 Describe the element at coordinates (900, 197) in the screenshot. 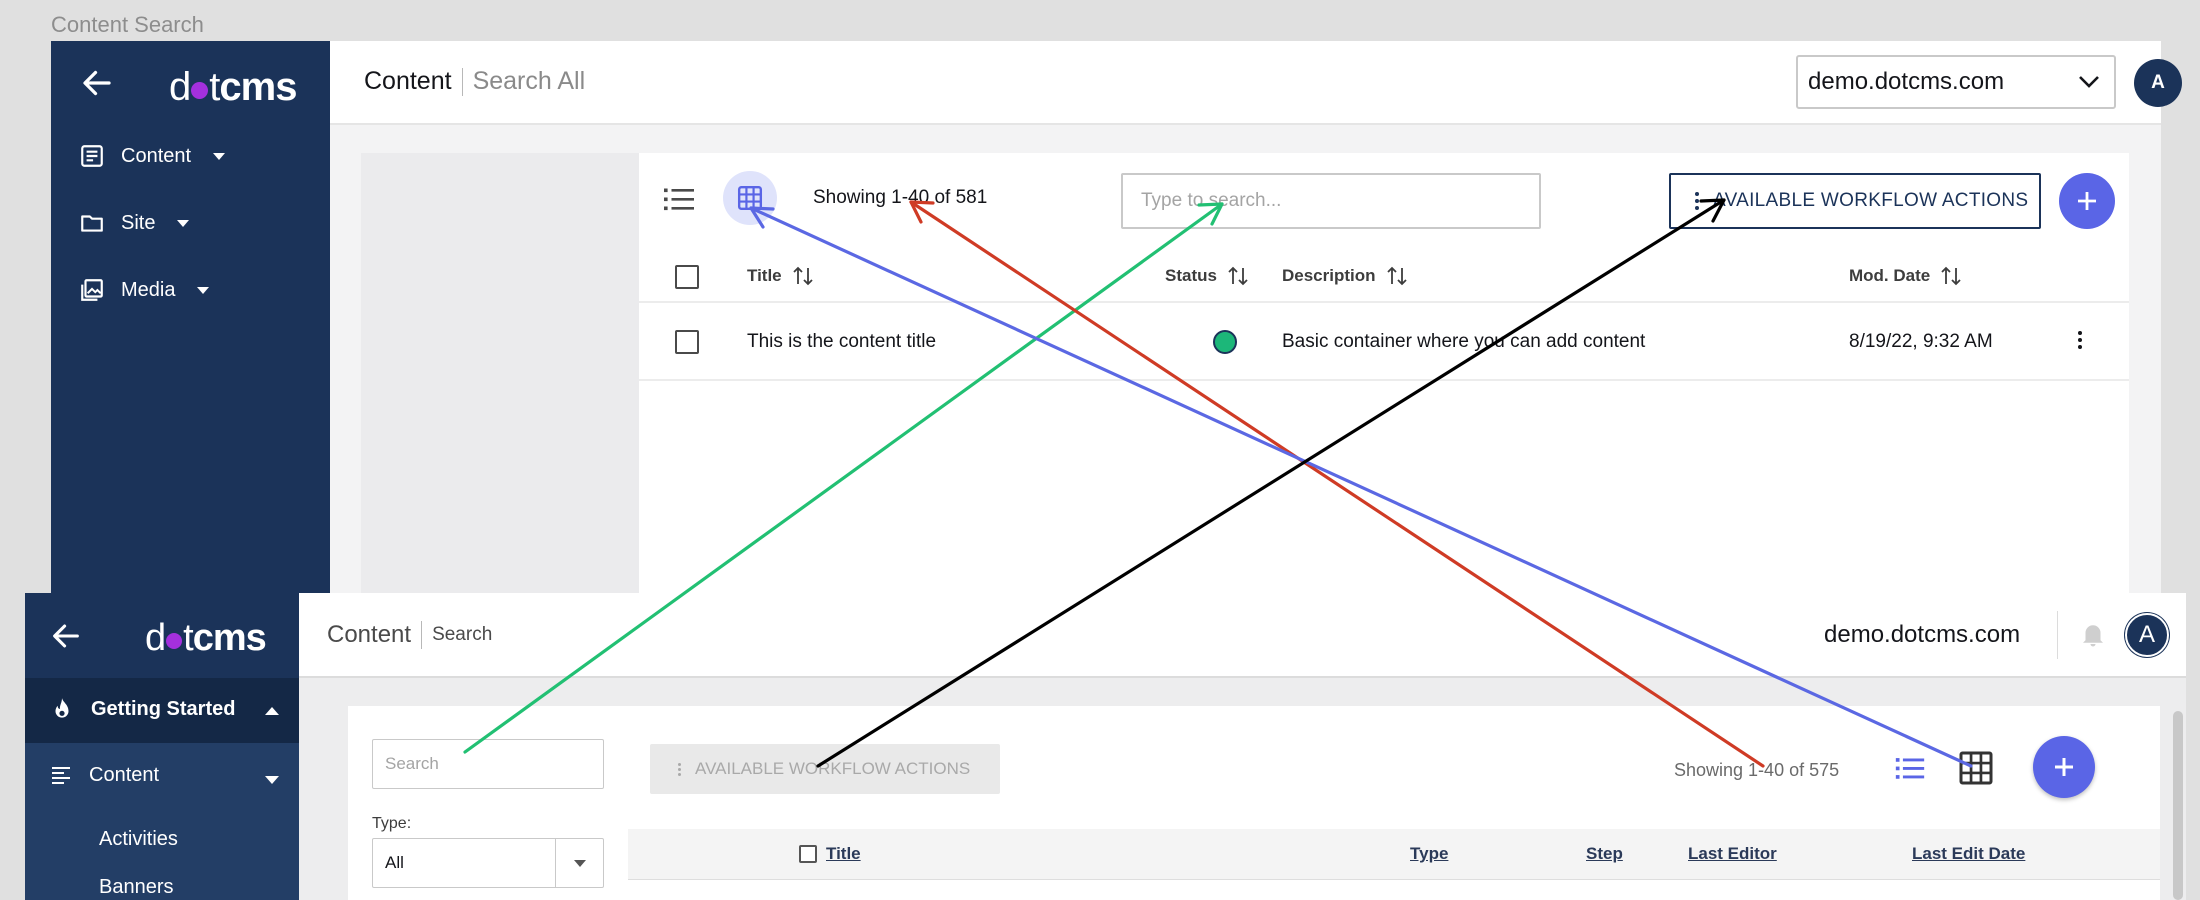

I see `results-count: Showing 1-40 of 581` at that location.